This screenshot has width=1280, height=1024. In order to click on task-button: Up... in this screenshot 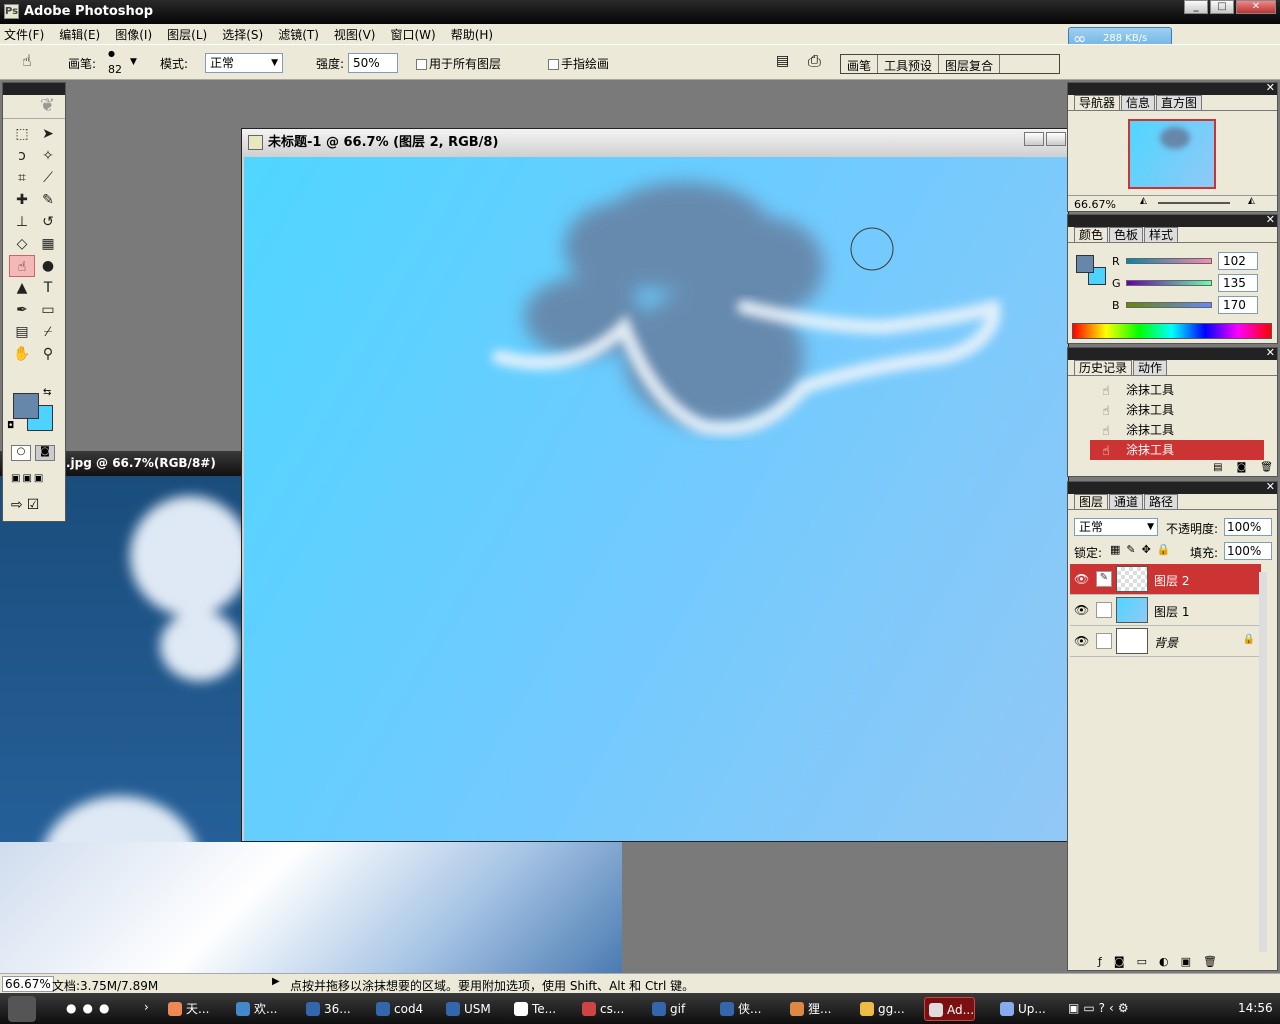, I will do `click(1021, 1009)`.